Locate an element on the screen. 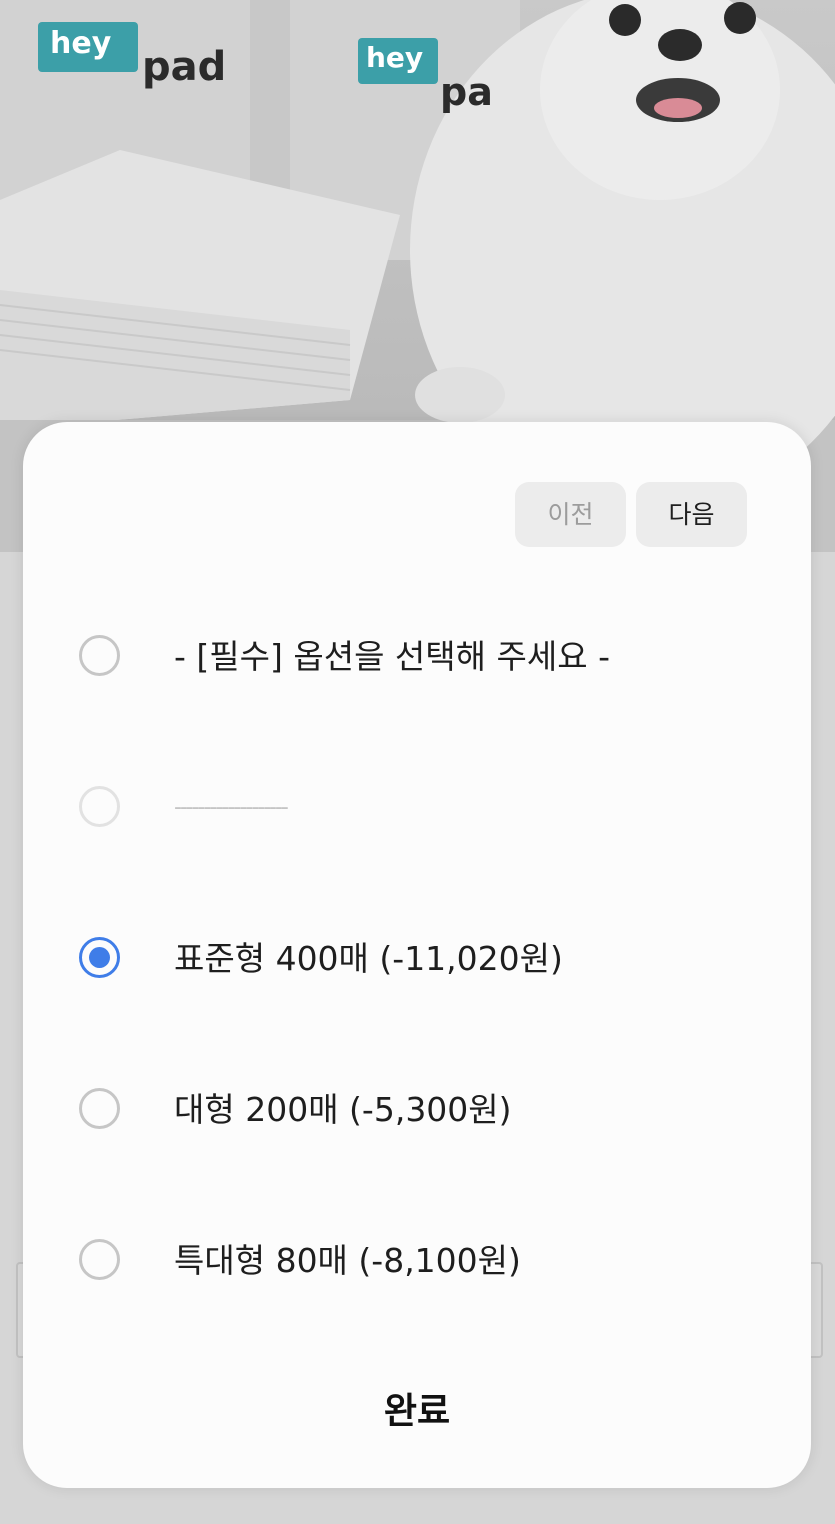  heypad-logo-hey: hey is located at coordinates (81, 43).